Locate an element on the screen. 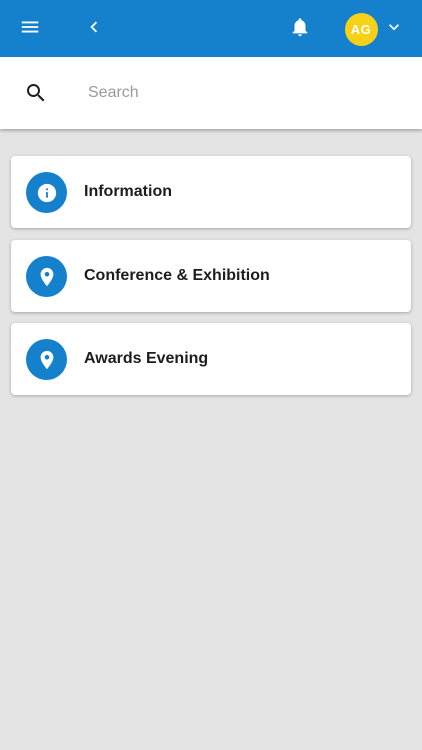 The width and height of the screenshot is (422, 750). back-button is located at coordinates (94, 29).